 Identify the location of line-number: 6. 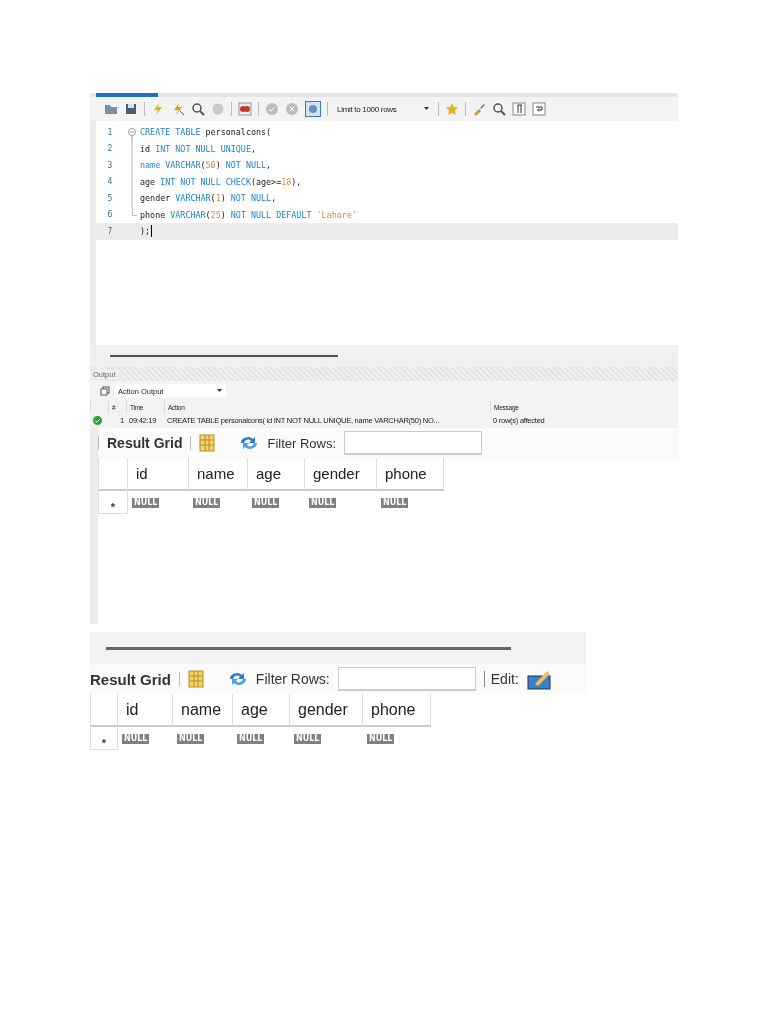
(110, 215).